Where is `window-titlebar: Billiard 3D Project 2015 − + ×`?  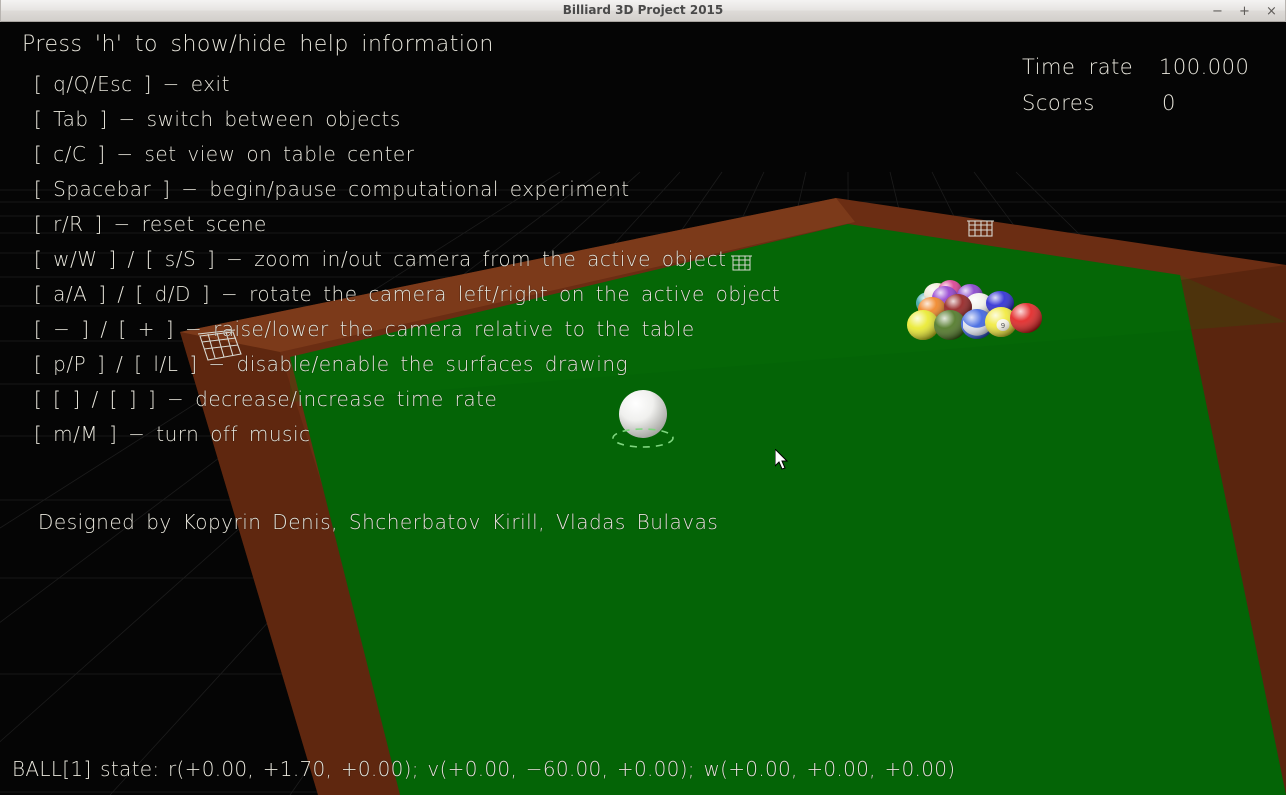 window-titlebar: Billiard 3D Project 2015 − + × is located at coordinates (643, 11).